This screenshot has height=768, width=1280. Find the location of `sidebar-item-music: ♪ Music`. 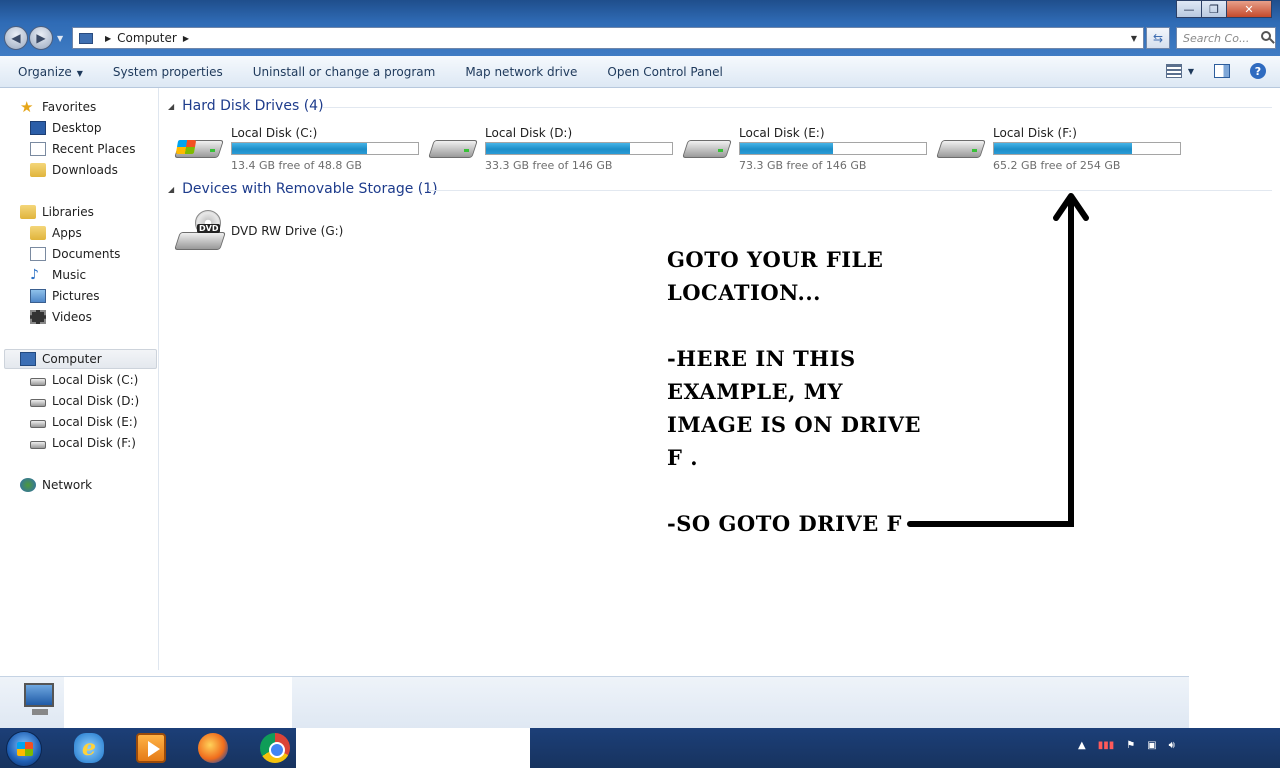

sidebar-item-music: ♪ Music is located at coordinates (58, 275).